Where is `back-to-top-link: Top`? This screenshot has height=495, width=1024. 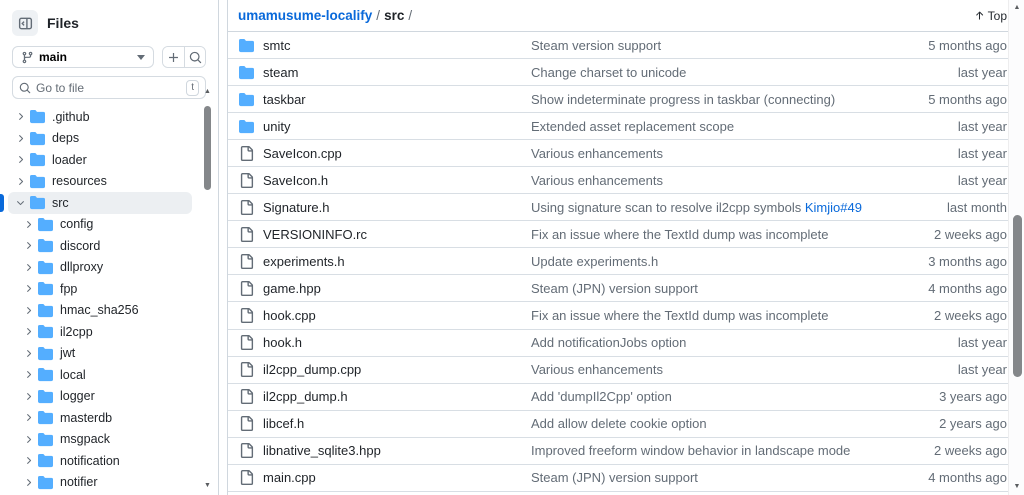
back-to-top-link: Top is located at coordinates (990, 16).